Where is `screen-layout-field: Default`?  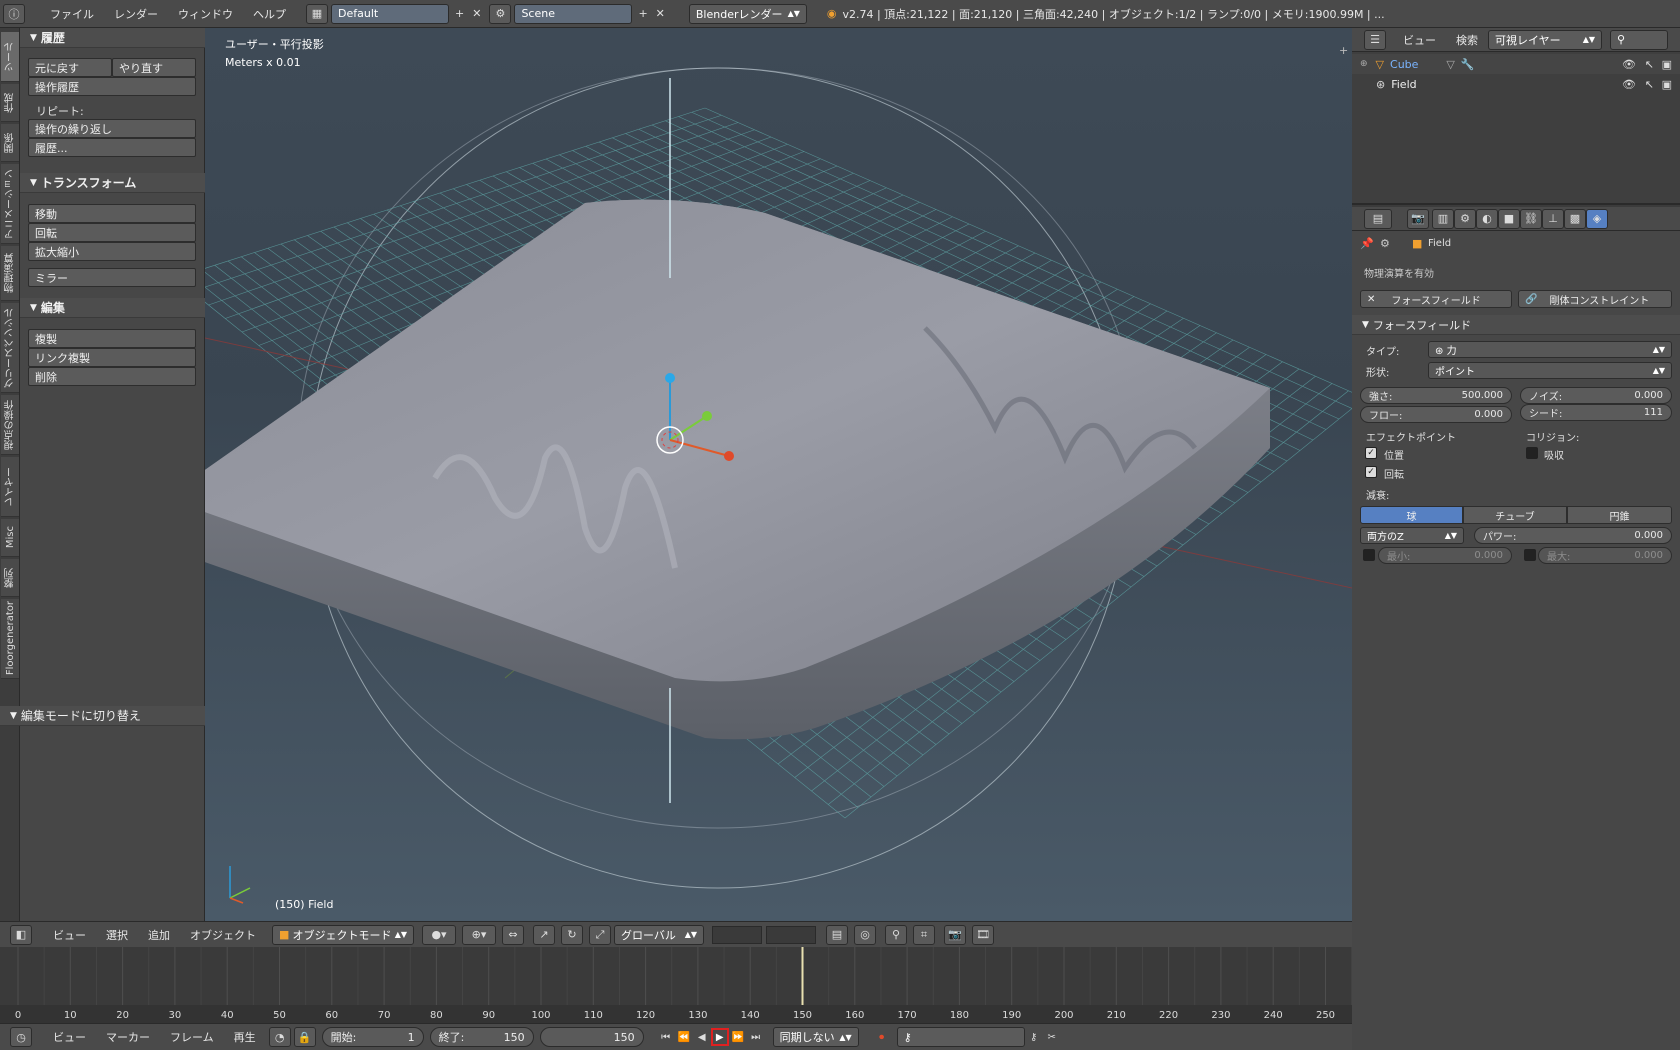 screen-layout-field: Default is located at coordinates (390, 13).